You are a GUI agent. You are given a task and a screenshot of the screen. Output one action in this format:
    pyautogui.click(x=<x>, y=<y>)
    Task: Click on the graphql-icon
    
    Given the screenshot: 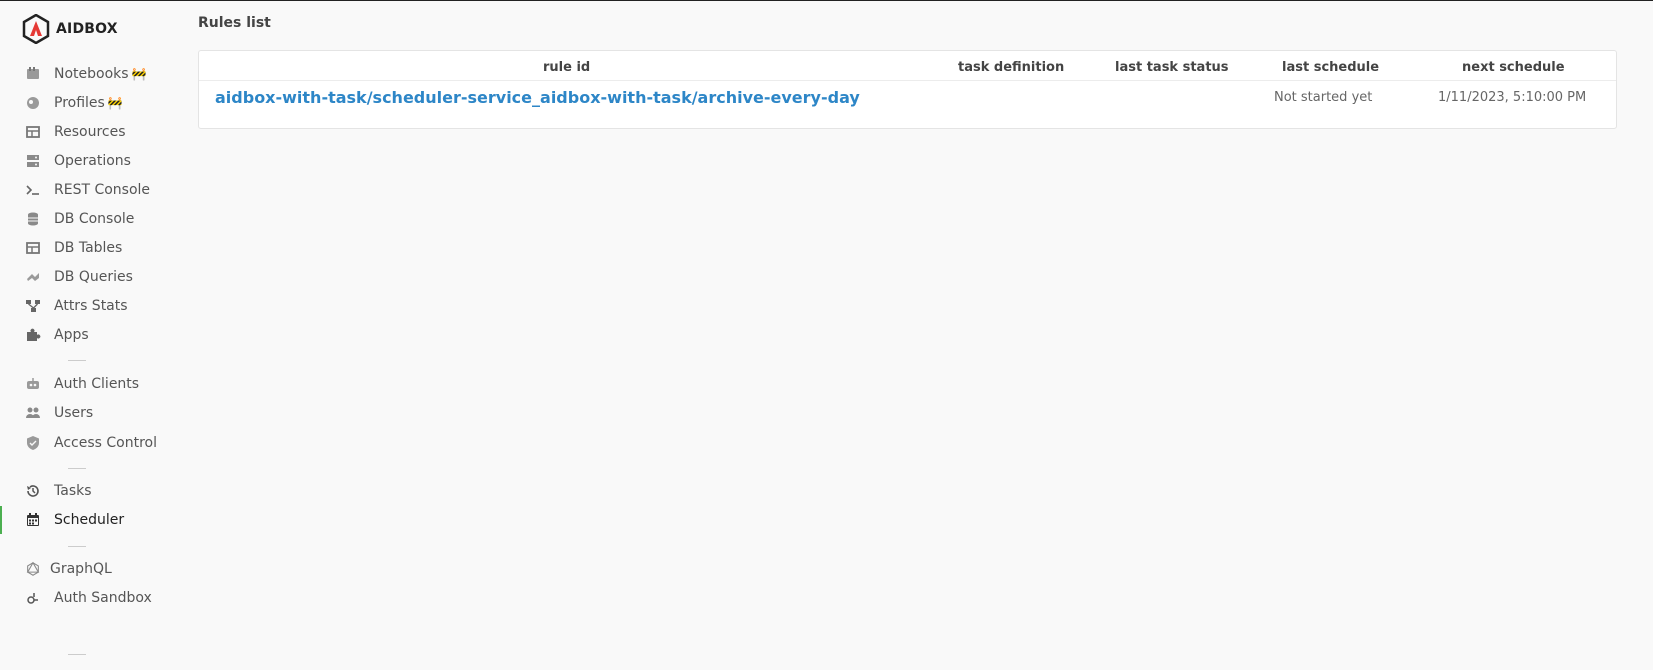 What is the action you would take?
    pyautogui.click(x=33, y=569)
    